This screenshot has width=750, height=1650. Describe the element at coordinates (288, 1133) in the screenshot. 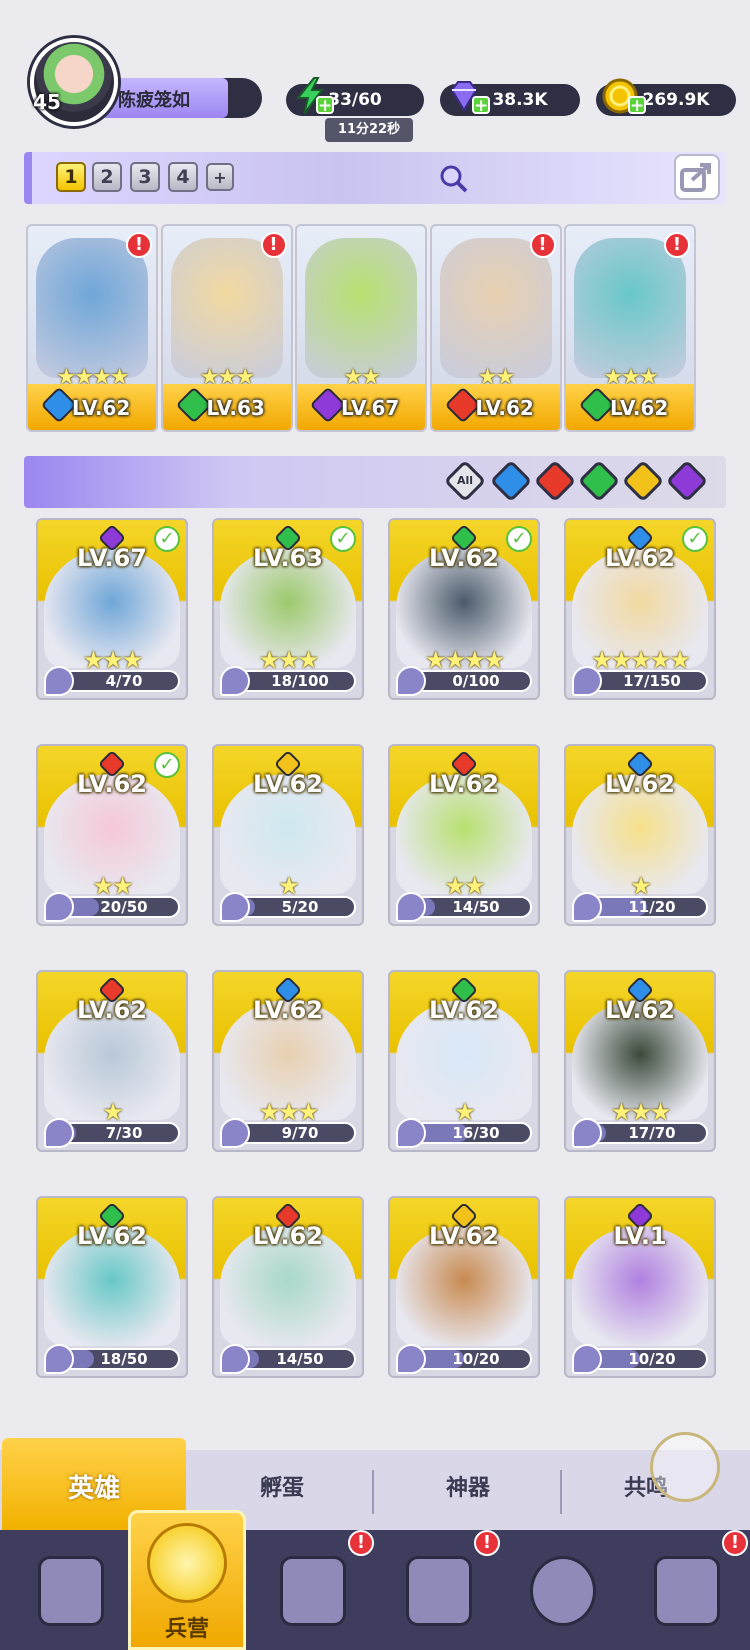

I see `fragment-progress-bar: 9/70` at that location.